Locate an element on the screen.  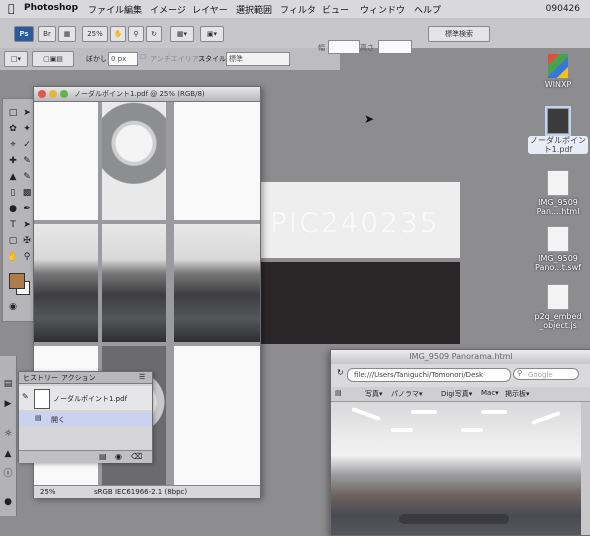
viewer-controls is located at coordinates (454, 519).